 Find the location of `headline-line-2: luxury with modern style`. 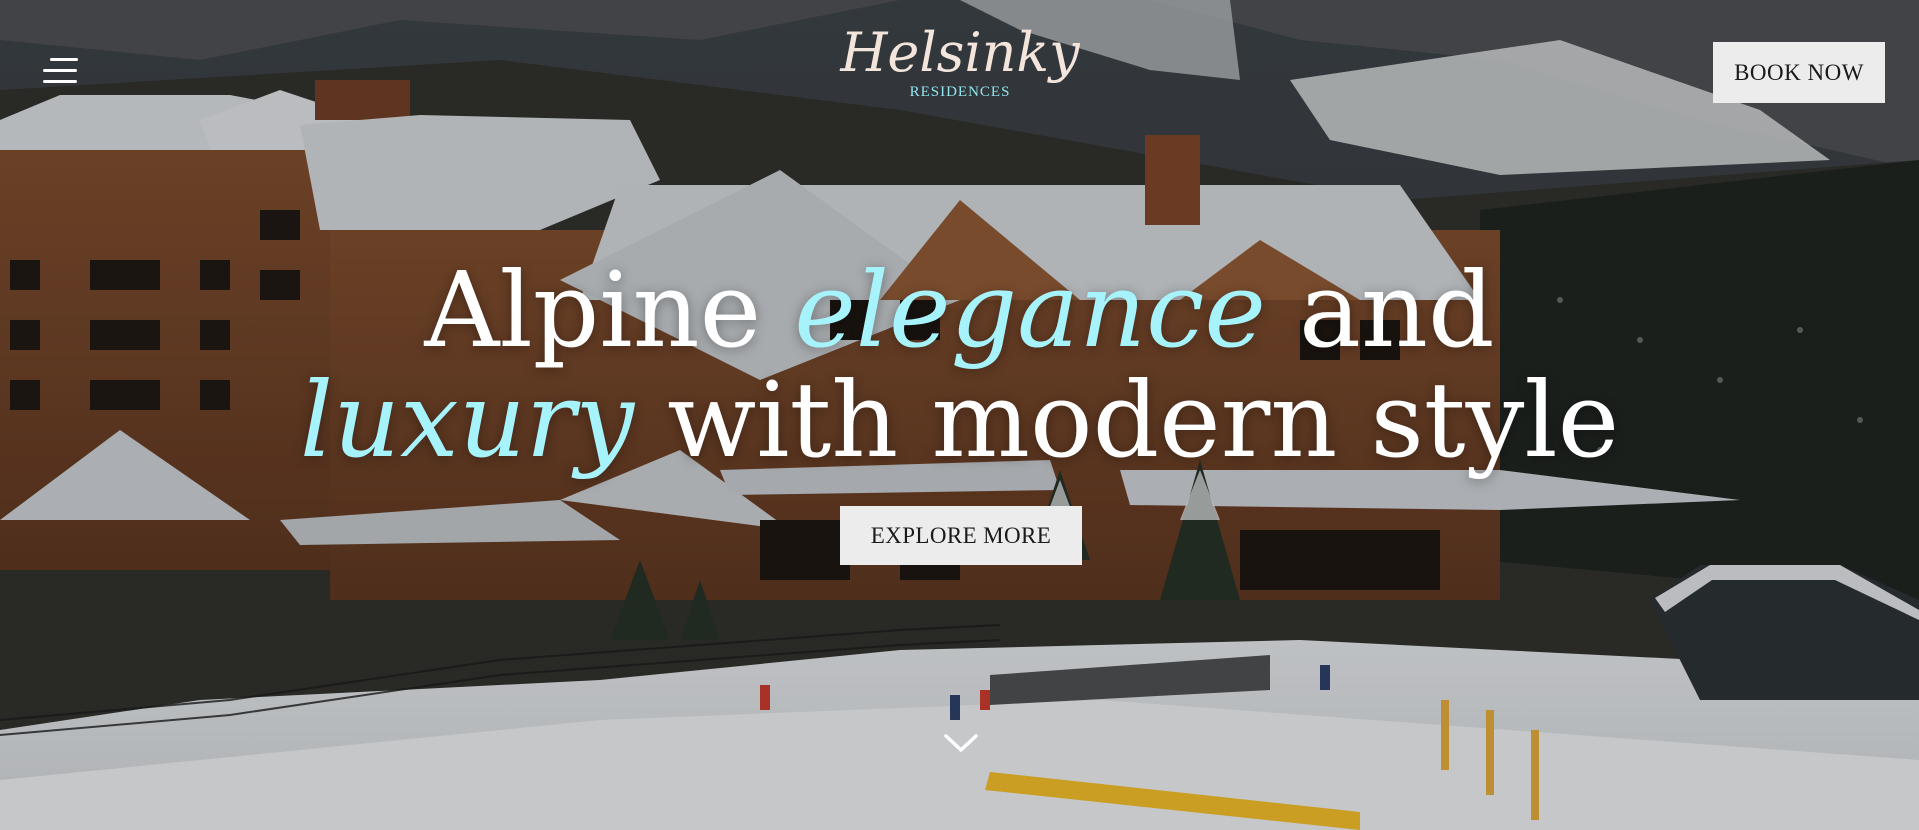

headline-line-2: luxury with modern style is located at coordinates (959, 420).